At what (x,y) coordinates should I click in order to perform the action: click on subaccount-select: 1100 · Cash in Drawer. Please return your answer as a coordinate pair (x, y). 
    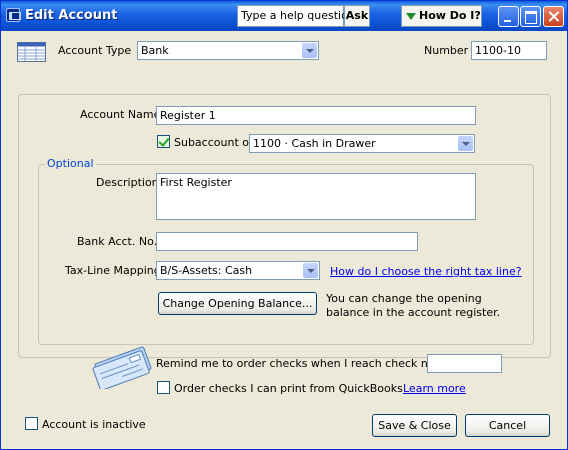
    Looking at the image, I should click on (362, 143).